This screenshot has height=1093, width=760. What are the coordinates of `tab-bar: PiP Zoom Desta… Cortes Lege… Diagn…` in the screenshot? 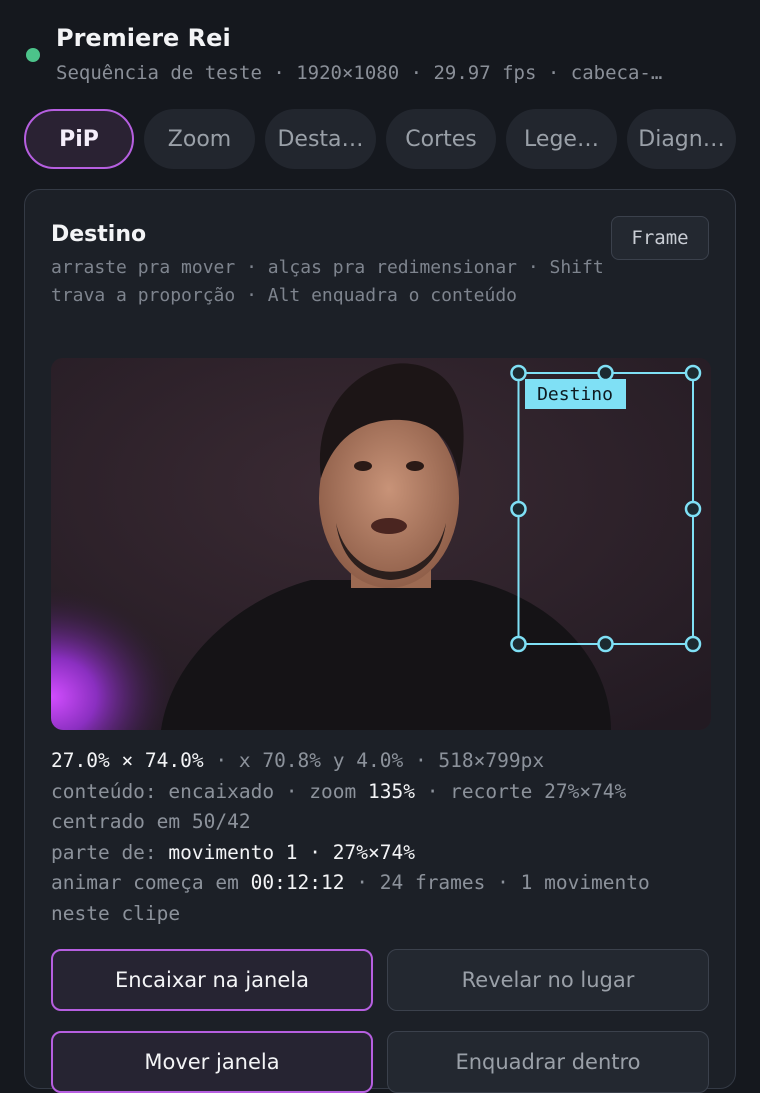 It's located at (380, 139).